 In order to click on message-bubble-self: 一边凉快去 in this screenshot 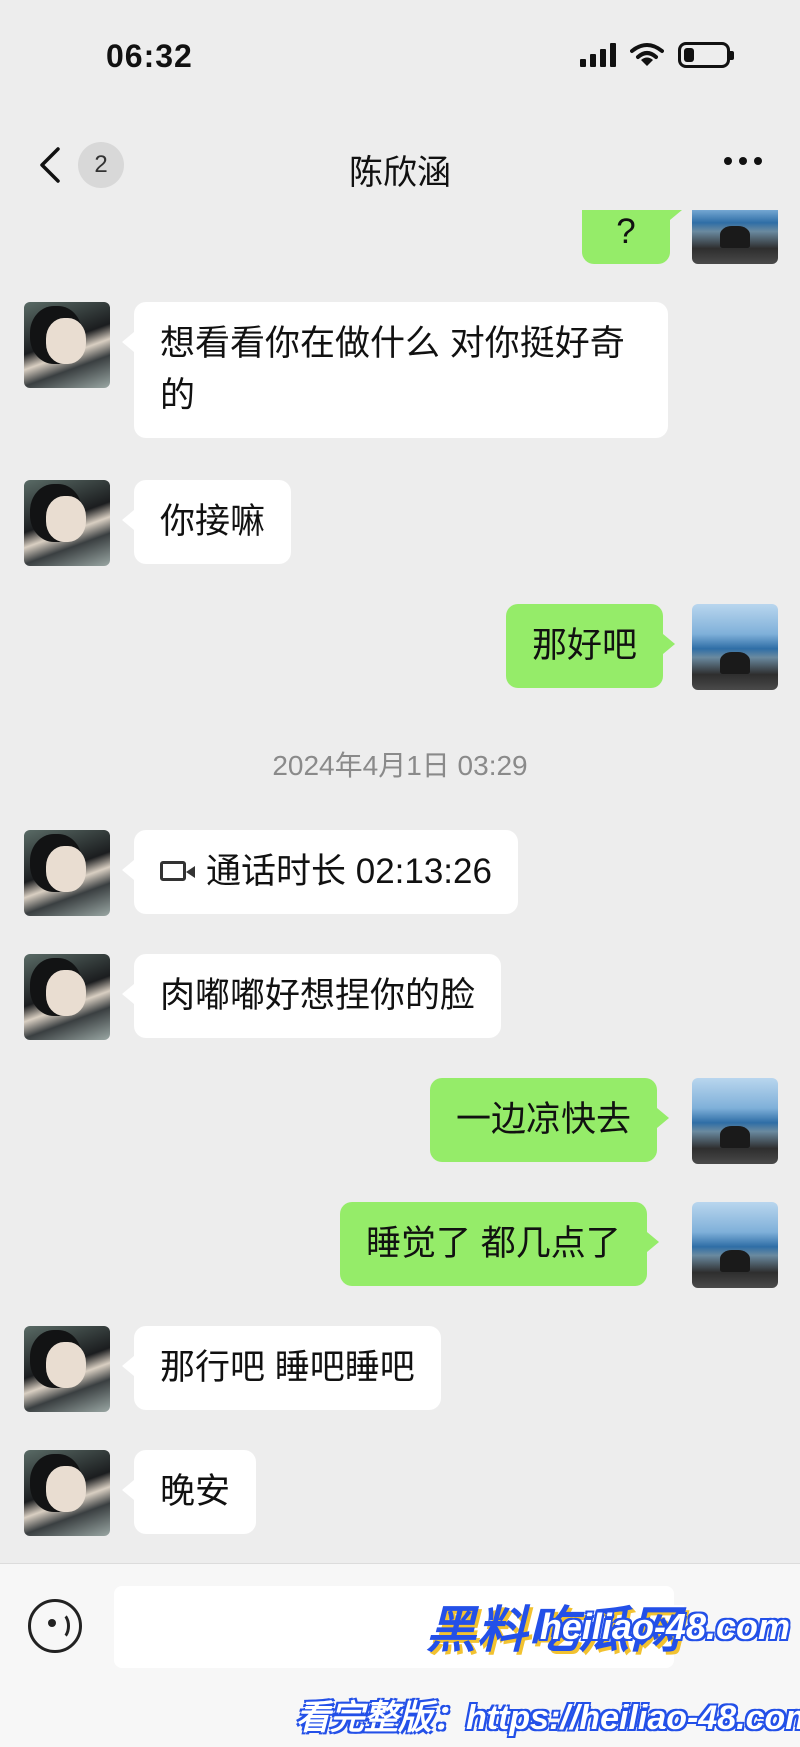, I will do `click(550, 1120)`.